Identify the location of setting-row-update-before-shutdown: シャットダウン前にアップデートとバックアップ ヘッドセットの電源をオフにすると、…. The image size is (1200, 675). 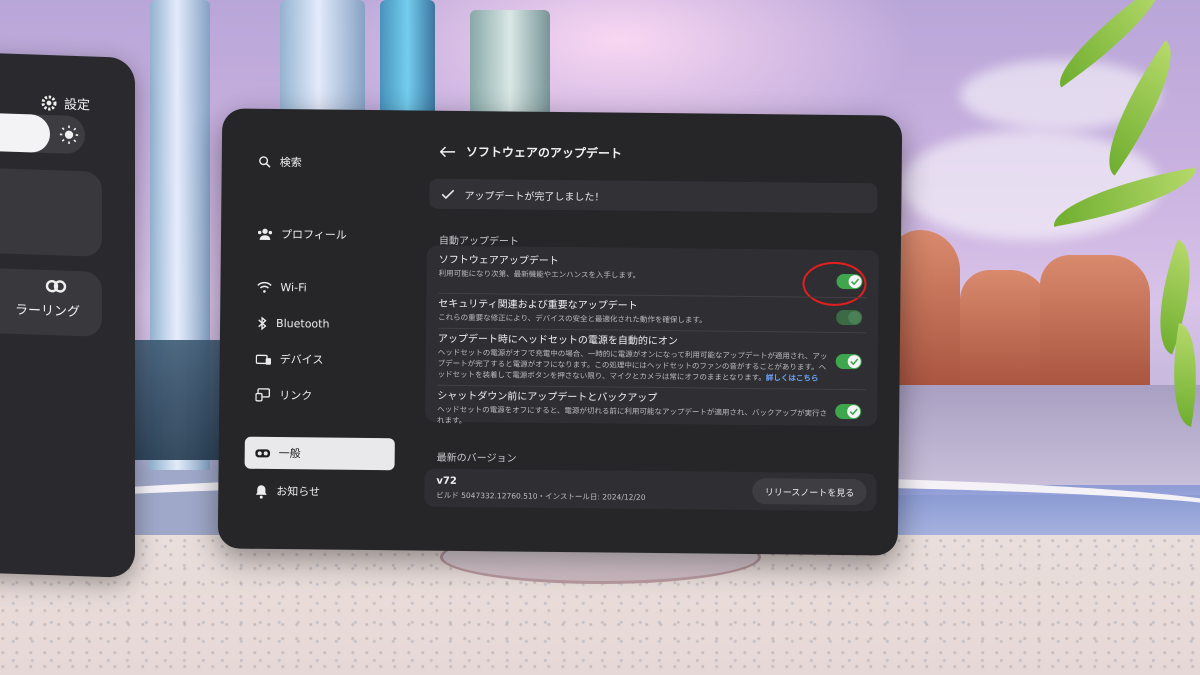
(657, 410).